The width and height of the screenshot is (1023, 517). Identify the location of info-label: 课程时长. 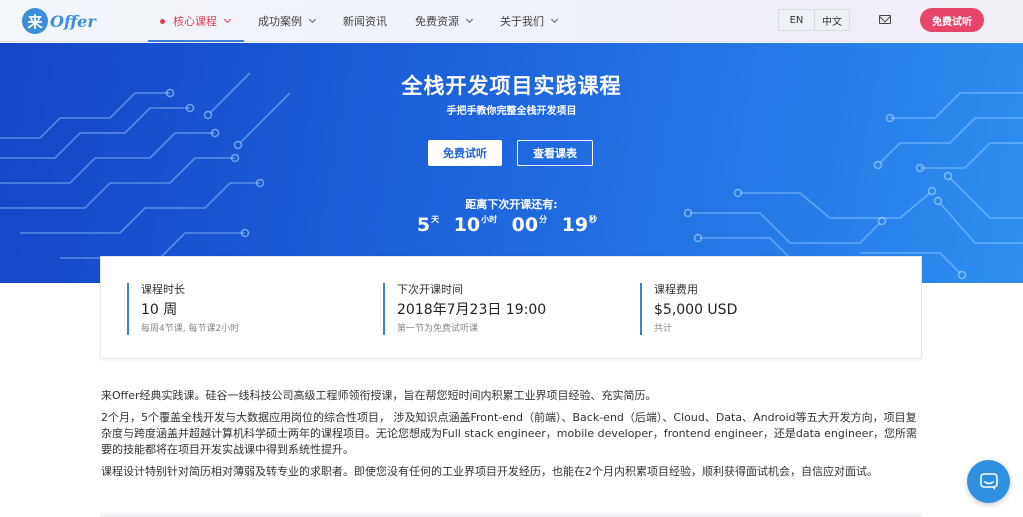
(163, 289).